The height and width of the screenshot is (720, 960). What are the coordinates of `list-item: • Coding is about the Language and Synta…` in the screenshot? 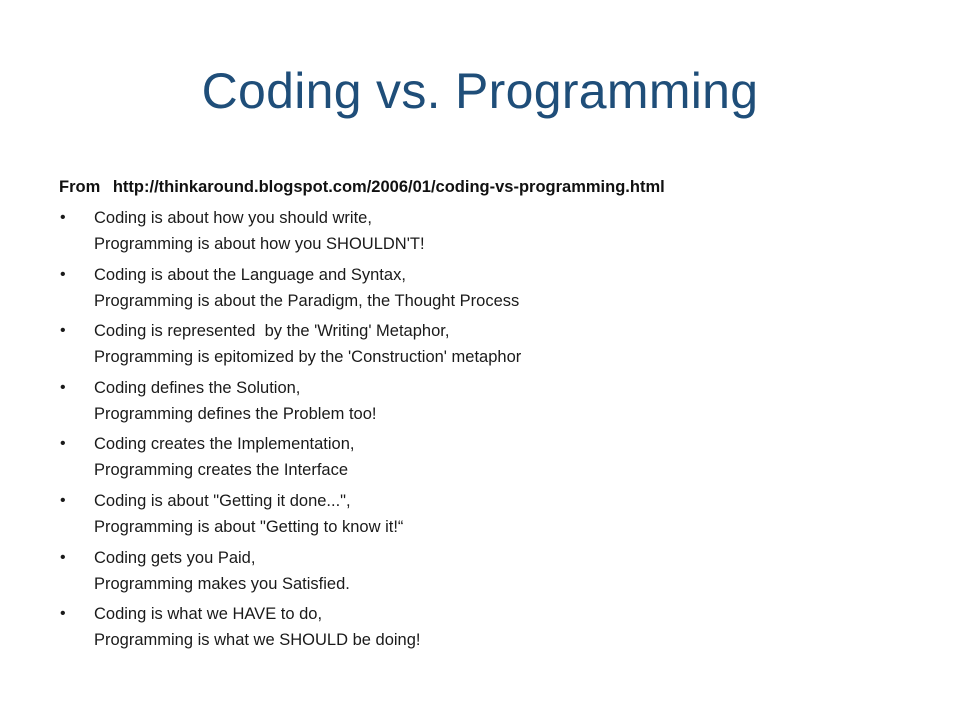 It's located at (489, 288).